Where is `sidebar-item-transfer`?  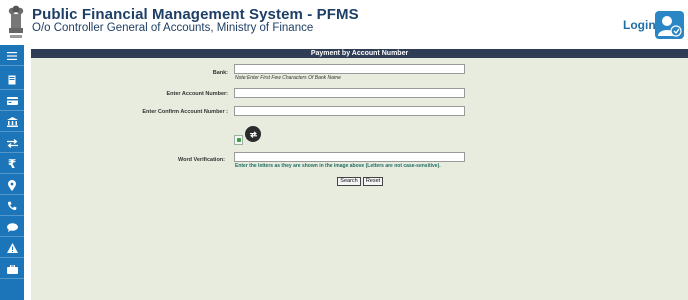
sidebar-item-transfer is located at coordinates (12, 143).